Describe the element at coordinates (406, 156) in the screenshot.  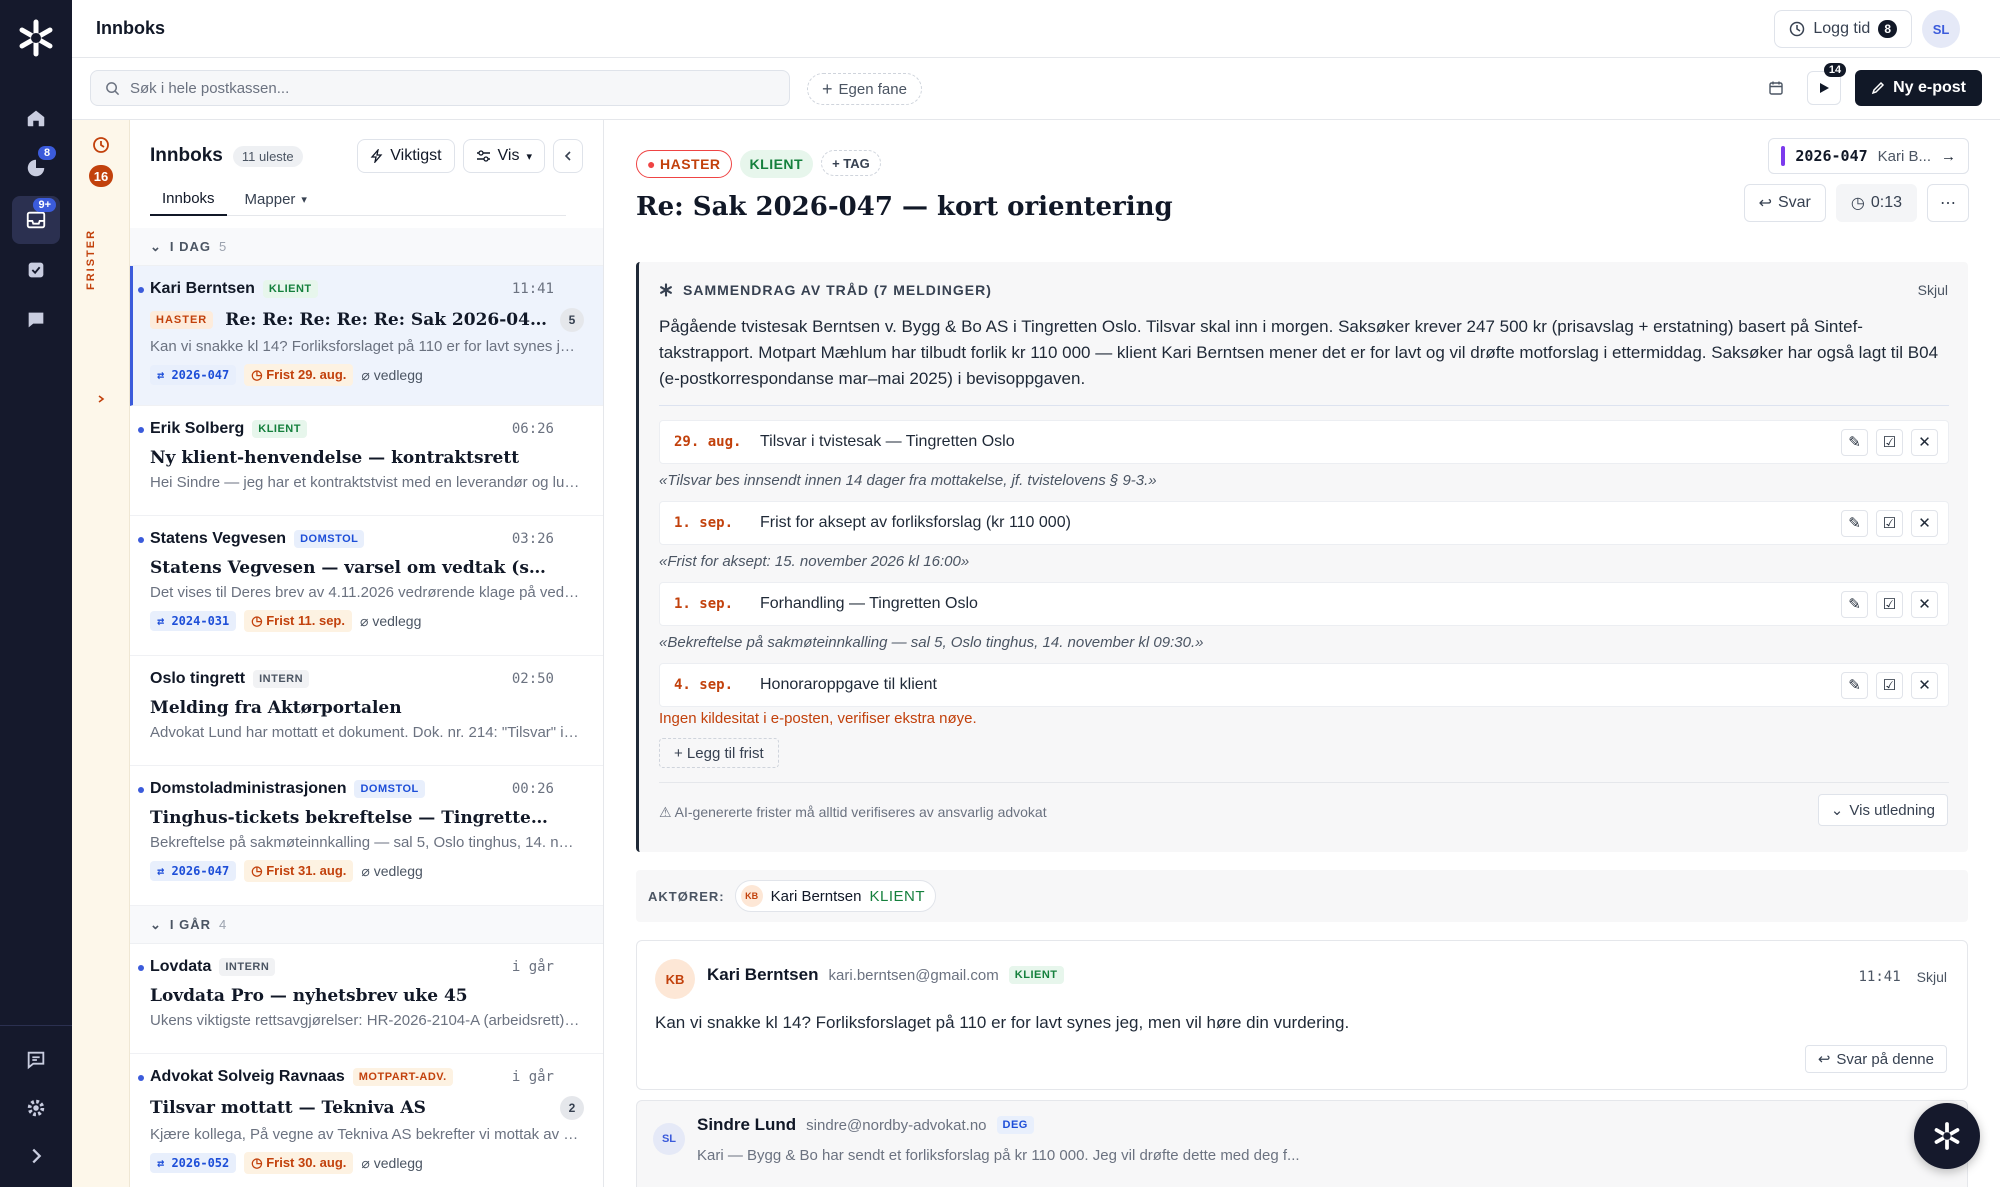
I see `important-filter-button: Viktigst` at that location.